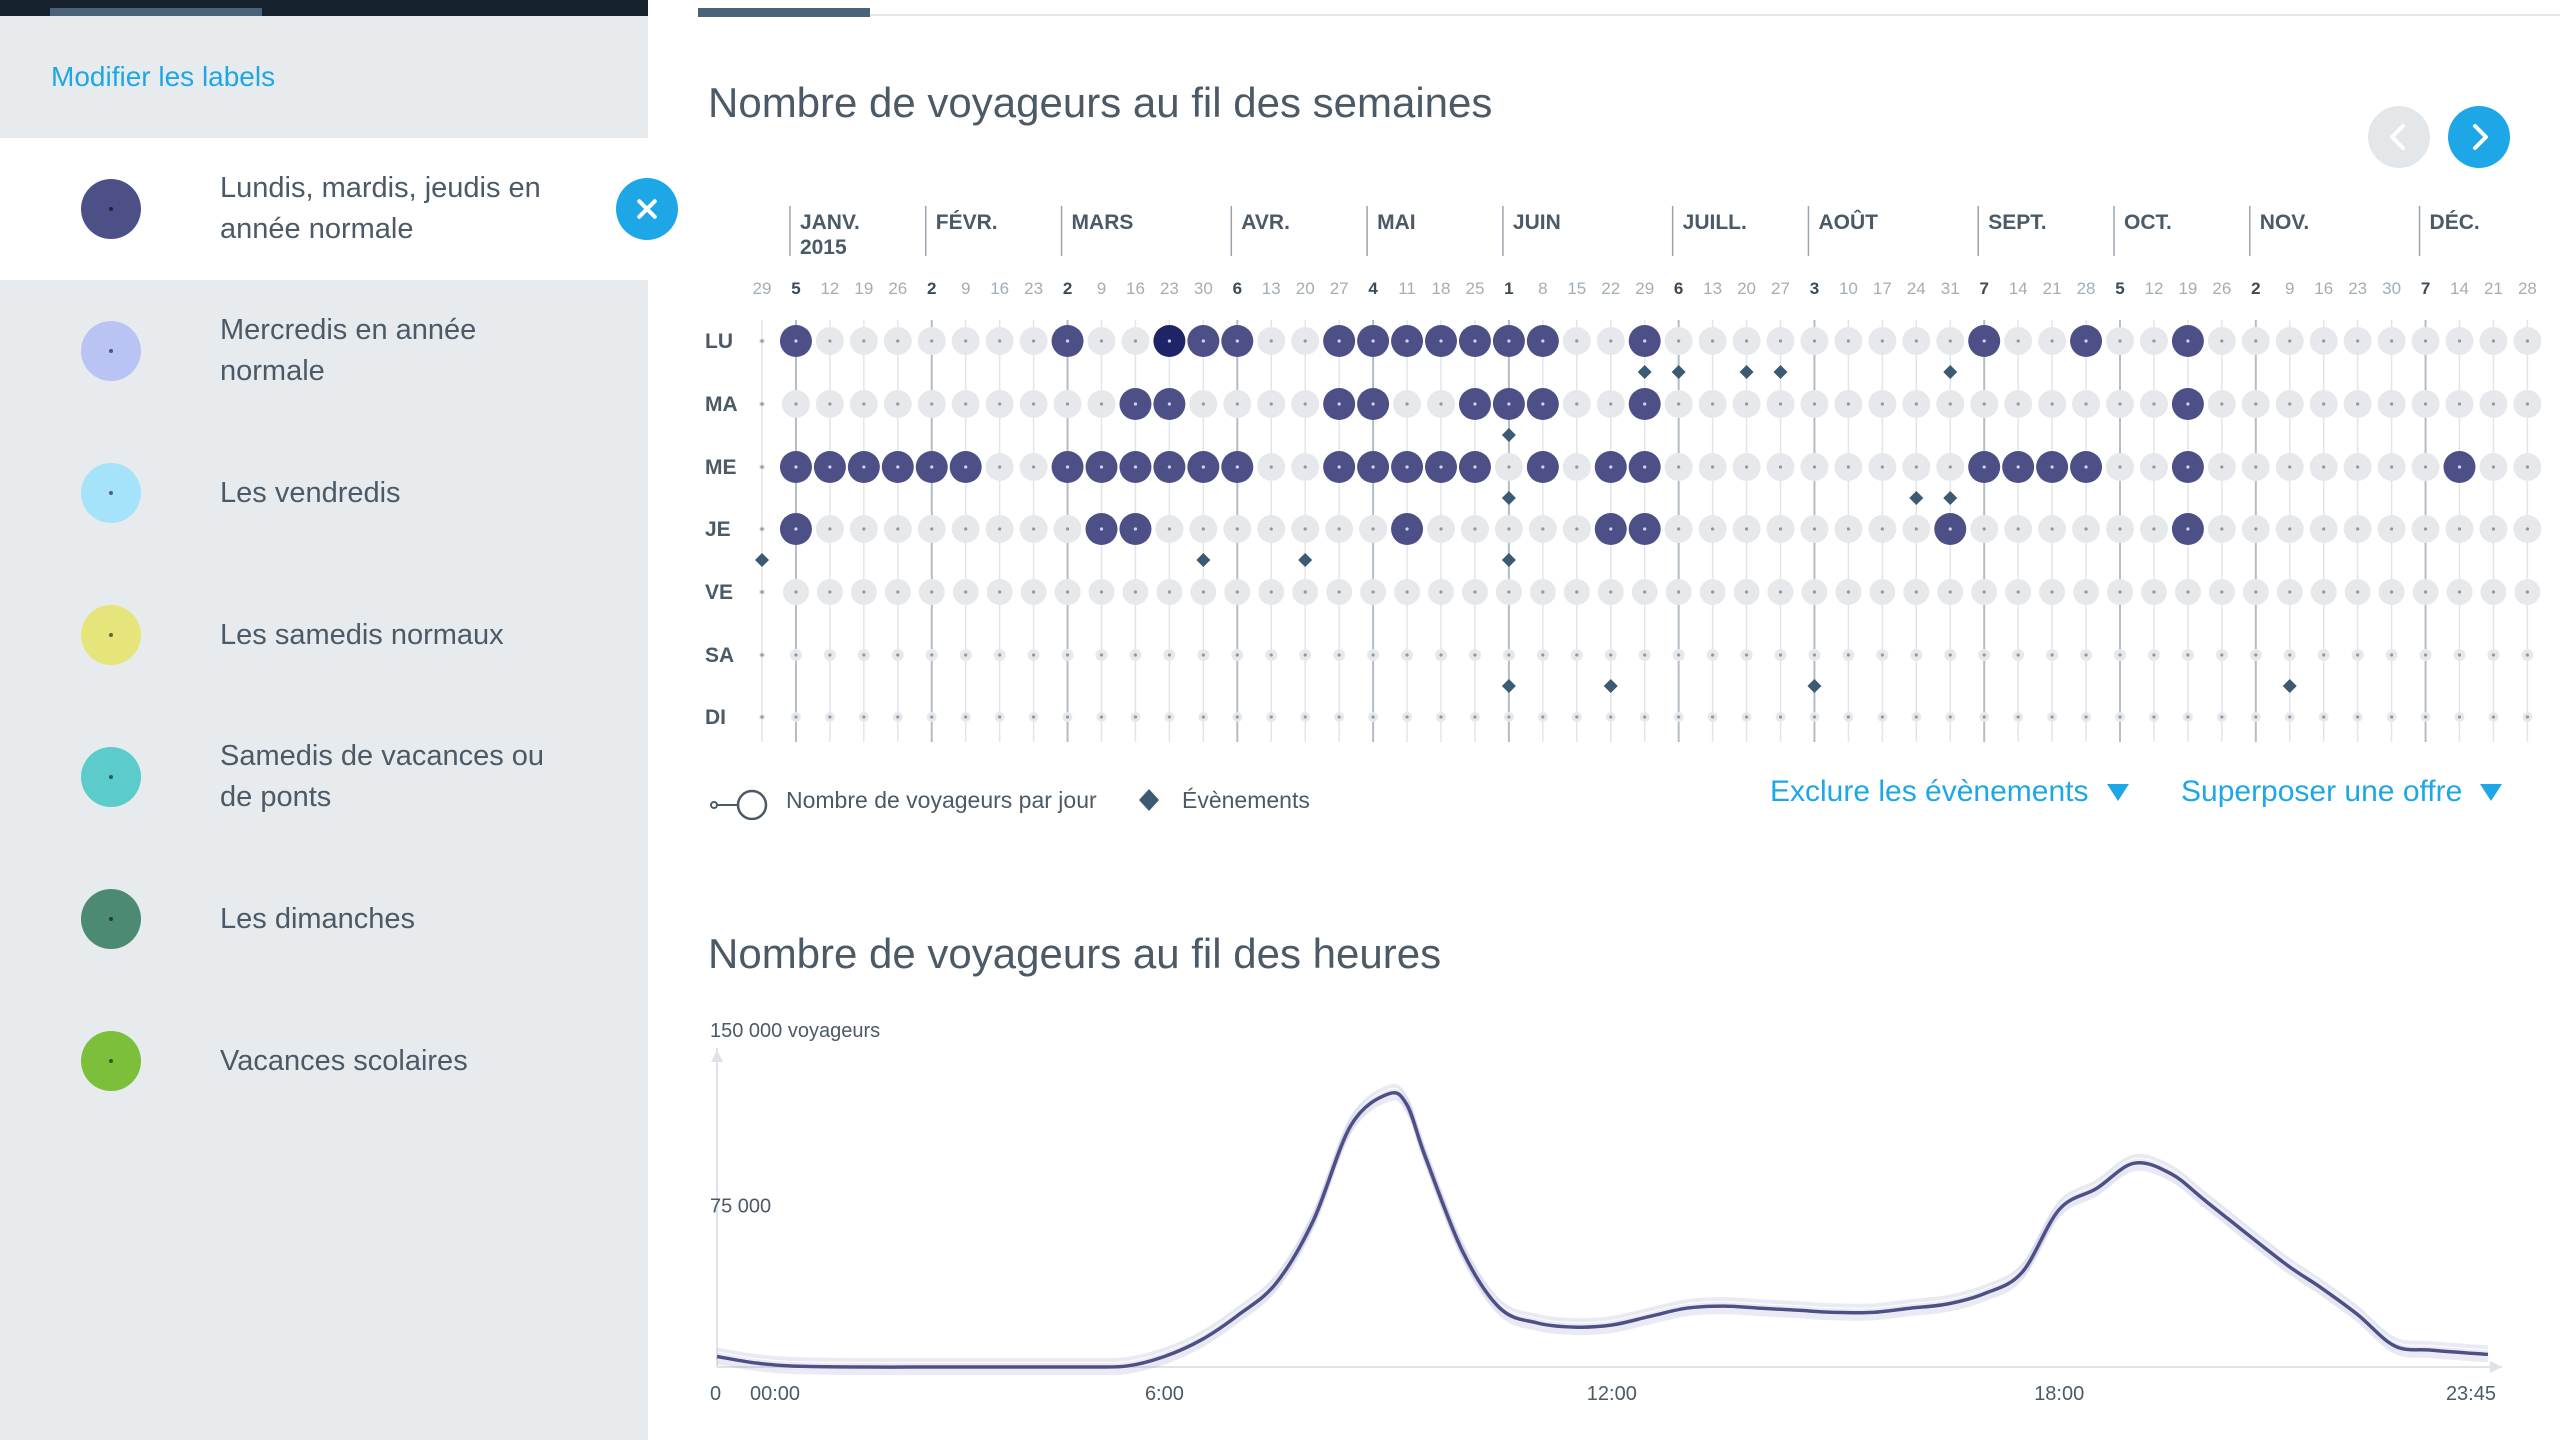  I want to click on label-item: Samedis de vacances ou de ponts, so click(324, 777).